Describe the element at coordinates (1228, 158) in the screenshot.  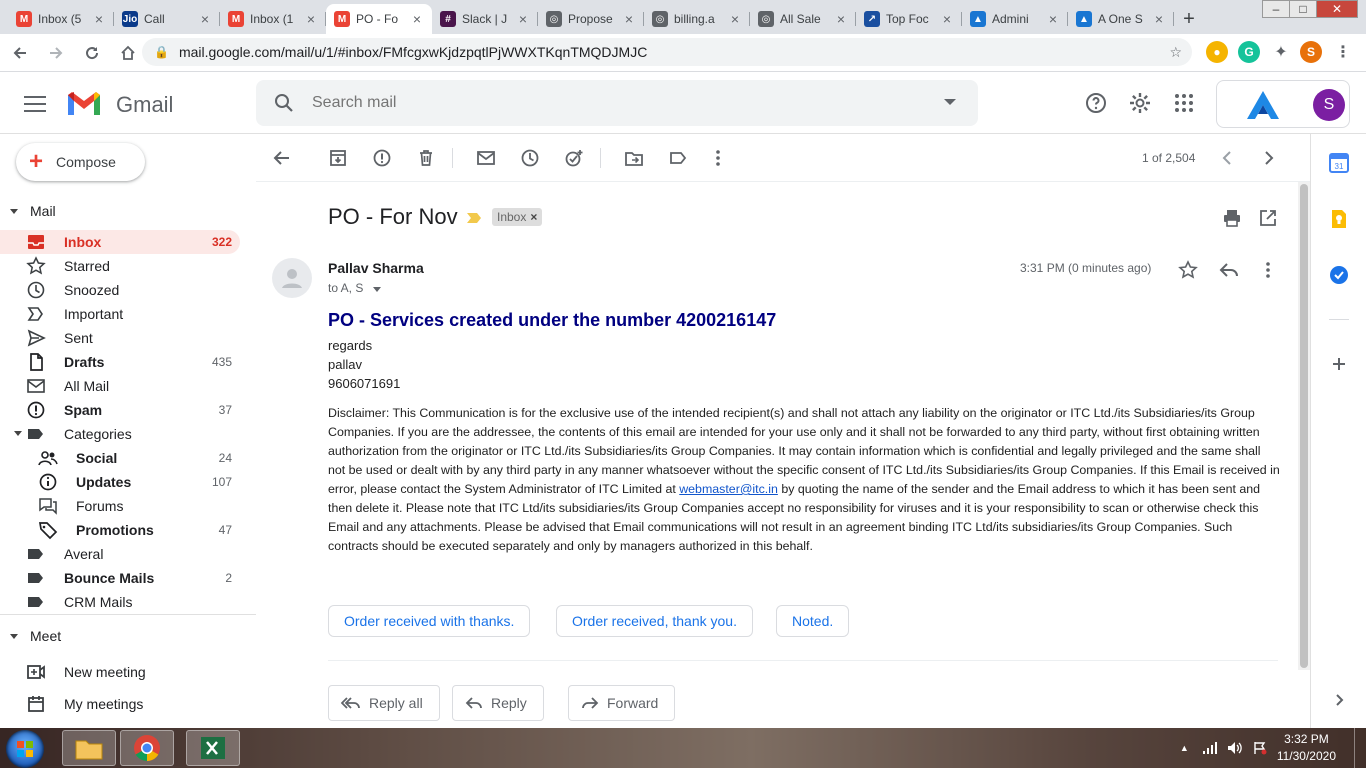
I see `newer-chevron-left-icon` at that location.